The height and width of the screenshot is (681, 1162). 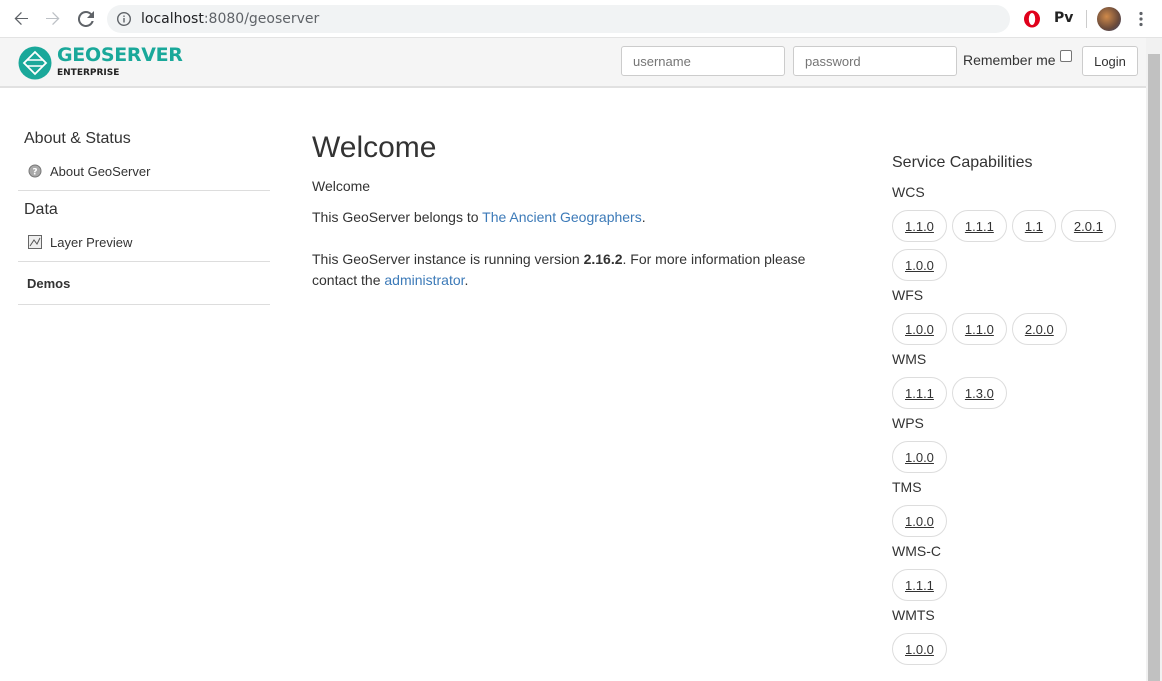 What do you see at coordinates (703, 61) in the screenshot?
I see `username-input` at bounding box center [703, 61].